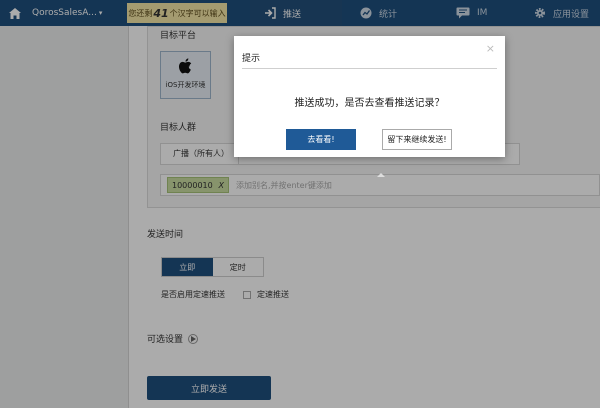 The width and height of the screenshot is (600, 408). I want to click on close-icon: ×, so click(490, 48).